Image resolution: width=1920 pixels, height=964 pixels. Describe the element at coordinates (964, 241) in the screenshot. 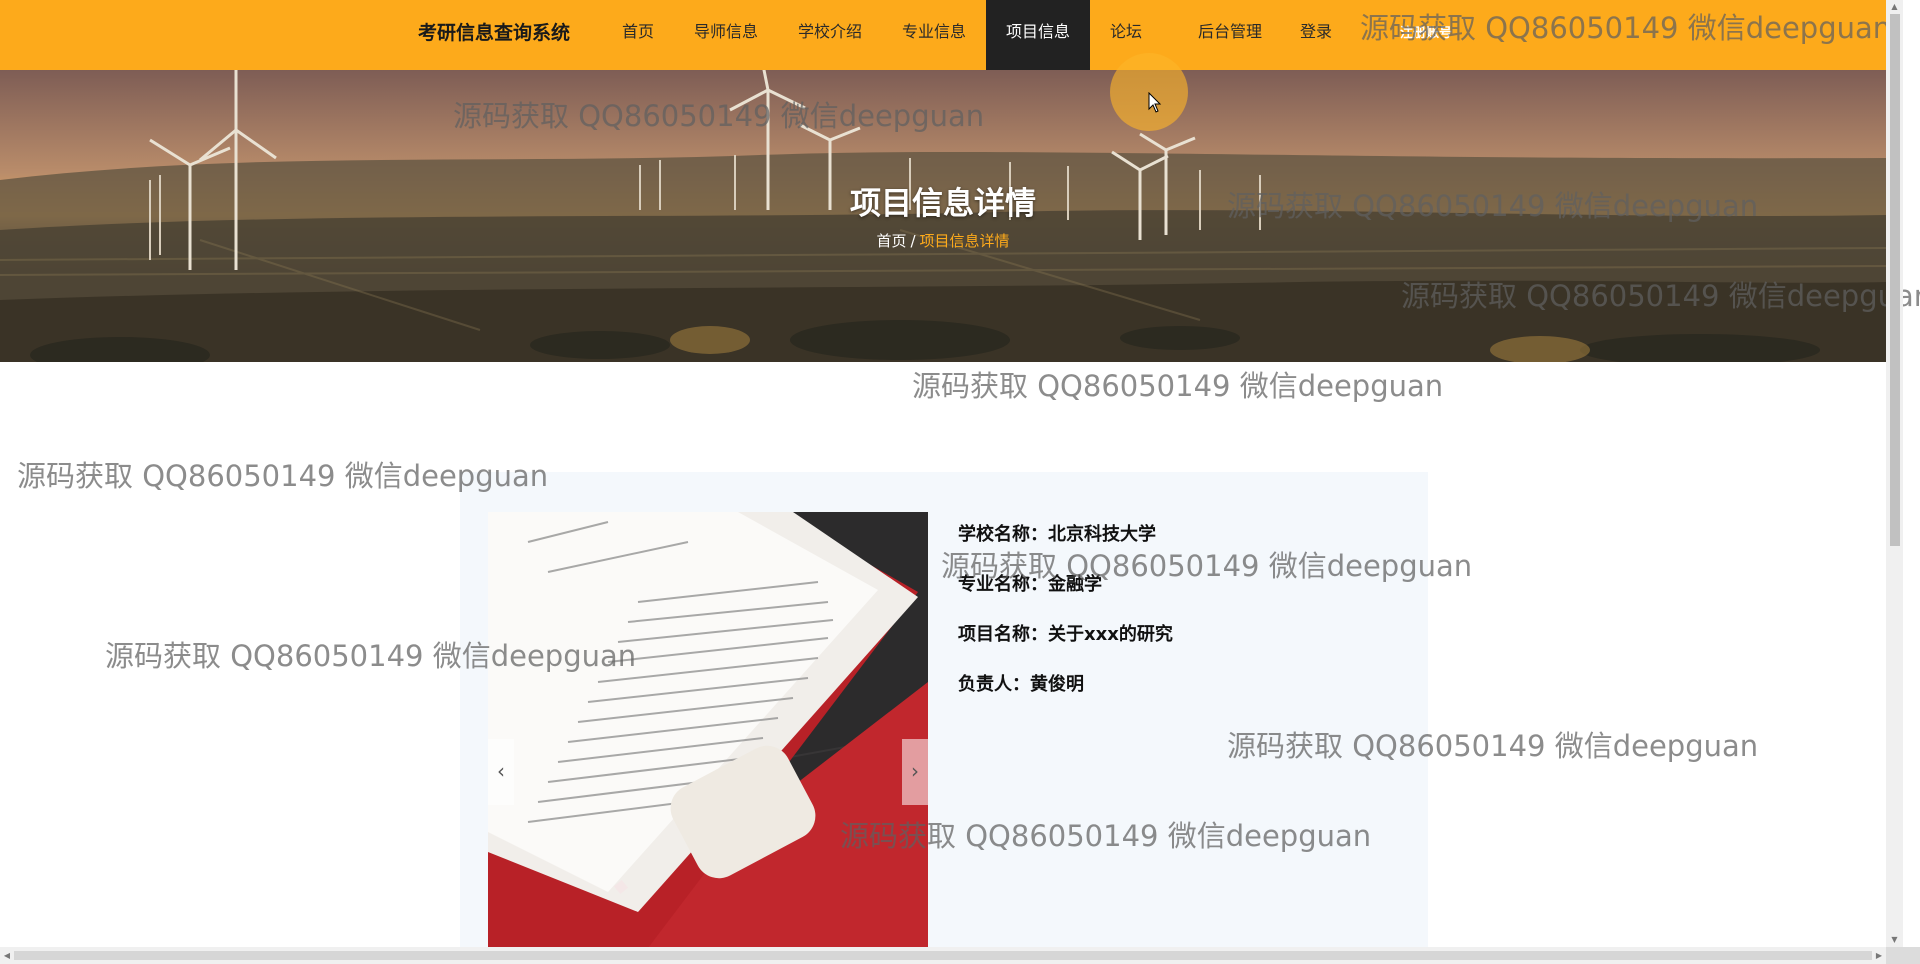

I see `breadcrumb-current: 项目信息详情` at that location.